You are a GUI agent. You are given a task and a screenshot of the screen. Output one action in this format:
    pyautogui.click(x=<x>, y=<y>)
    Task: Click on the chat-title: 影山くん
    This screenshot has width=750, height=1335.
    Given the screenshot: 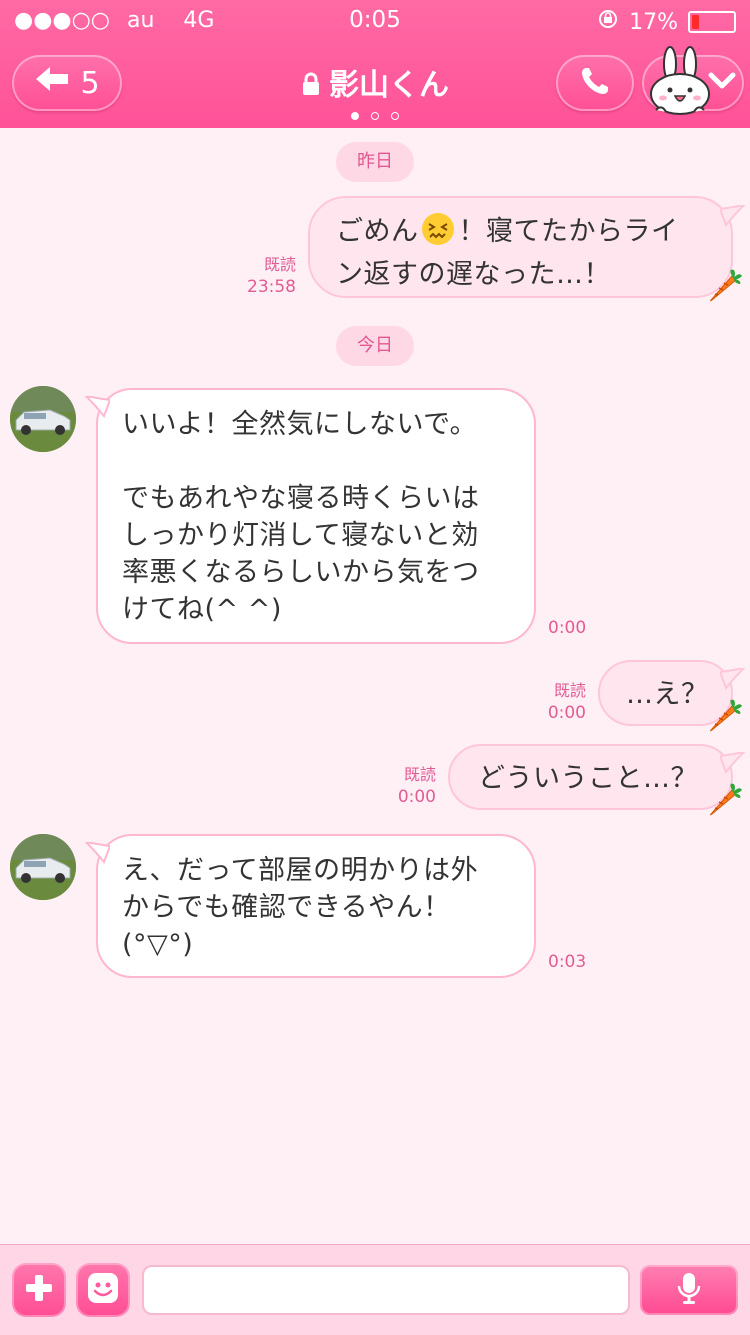 What is the action you would take?
    pyautogui.click(x=375, y=82)
    